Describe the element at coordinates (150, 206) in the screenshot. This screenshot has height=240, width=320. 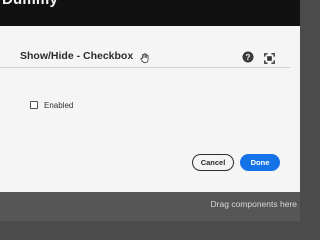
I see `drop-zone: Drag components here` at that location.